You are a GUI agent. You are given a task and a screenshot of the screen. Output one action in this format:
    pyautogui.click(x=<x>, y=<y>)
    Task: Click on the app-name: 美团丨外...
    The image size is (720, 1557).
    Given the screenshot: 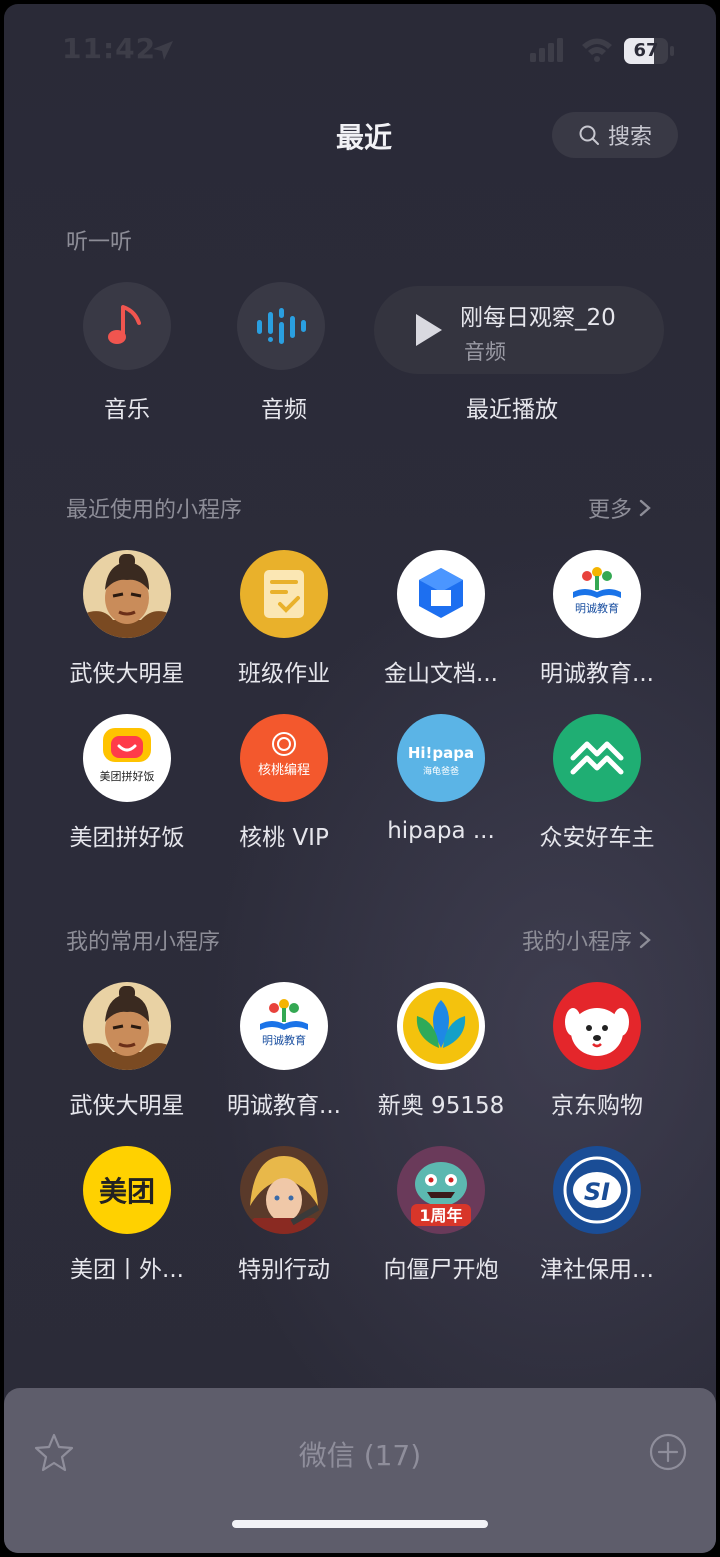 What is the action you would take?
    pyautogui.click(x=127, y=1270)
    